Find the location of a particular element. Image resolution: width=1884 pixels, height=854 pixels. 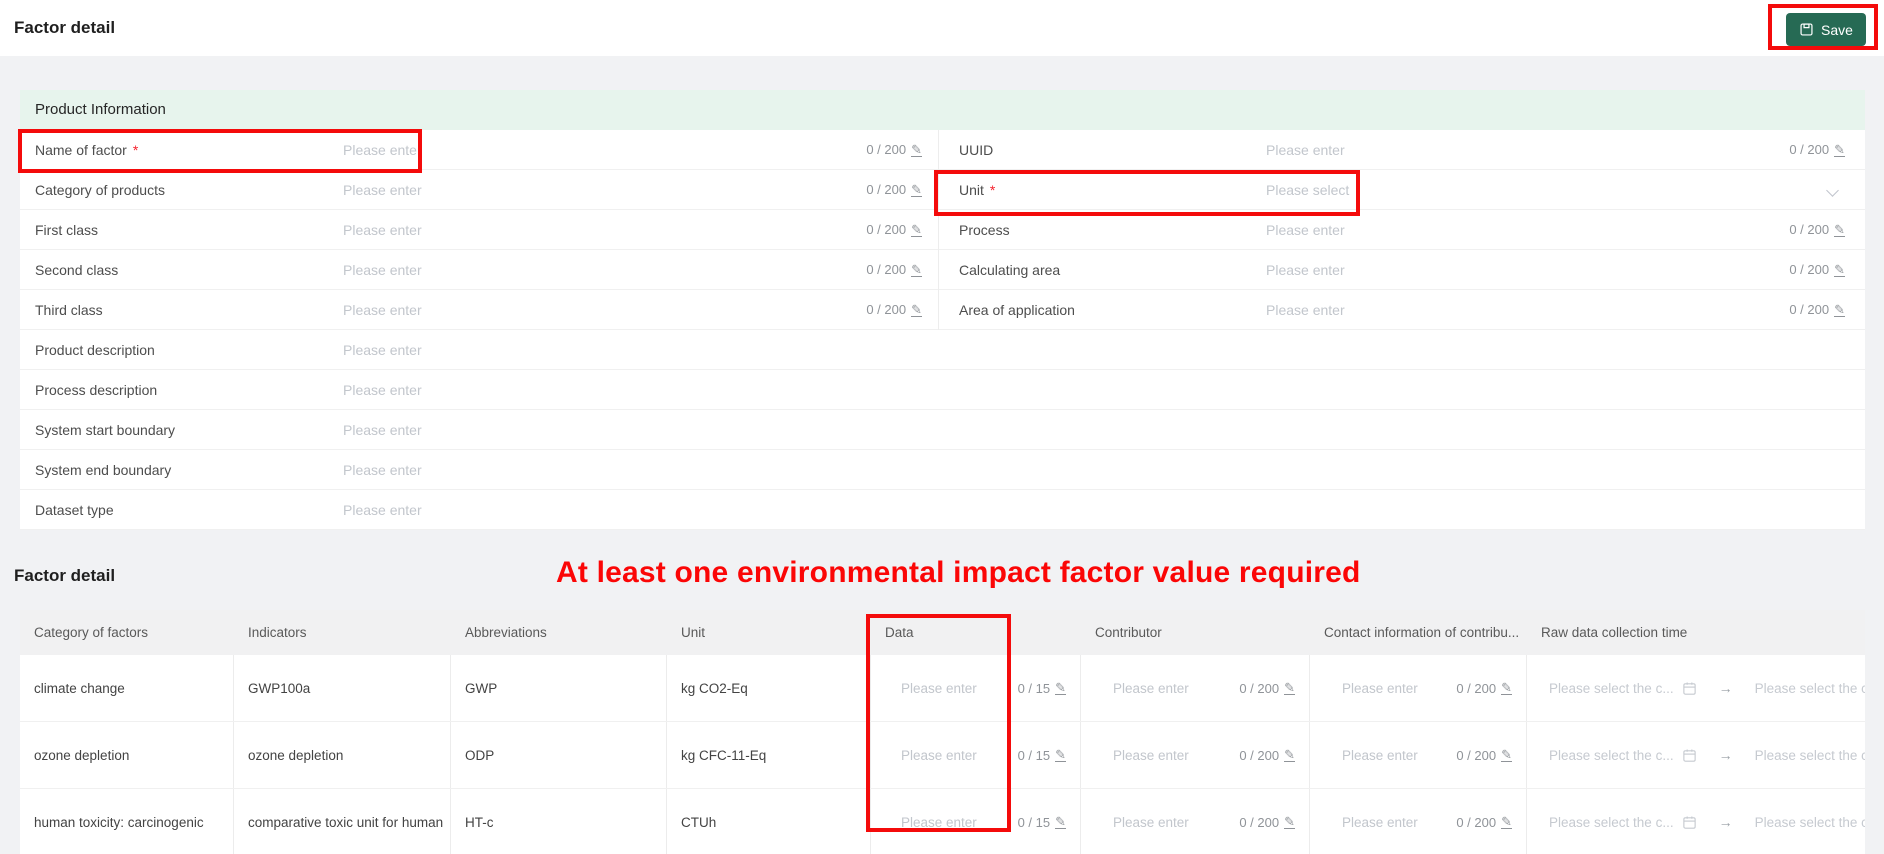

field-row-system-start-boundary: System start boundary Please enter is located at coordinates (942, 430).